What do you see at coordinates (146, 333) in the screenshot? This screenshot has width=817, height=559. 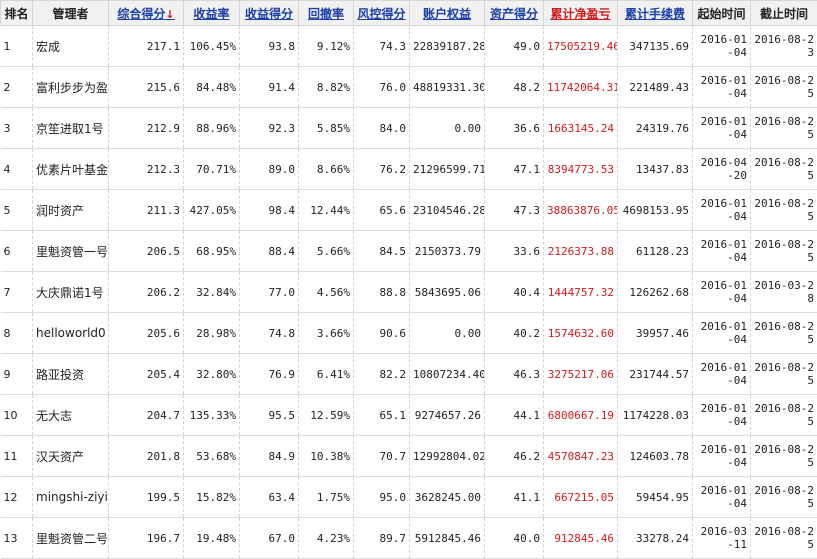 I see `cell-score: 205.6` at bounding box center [146, 333].